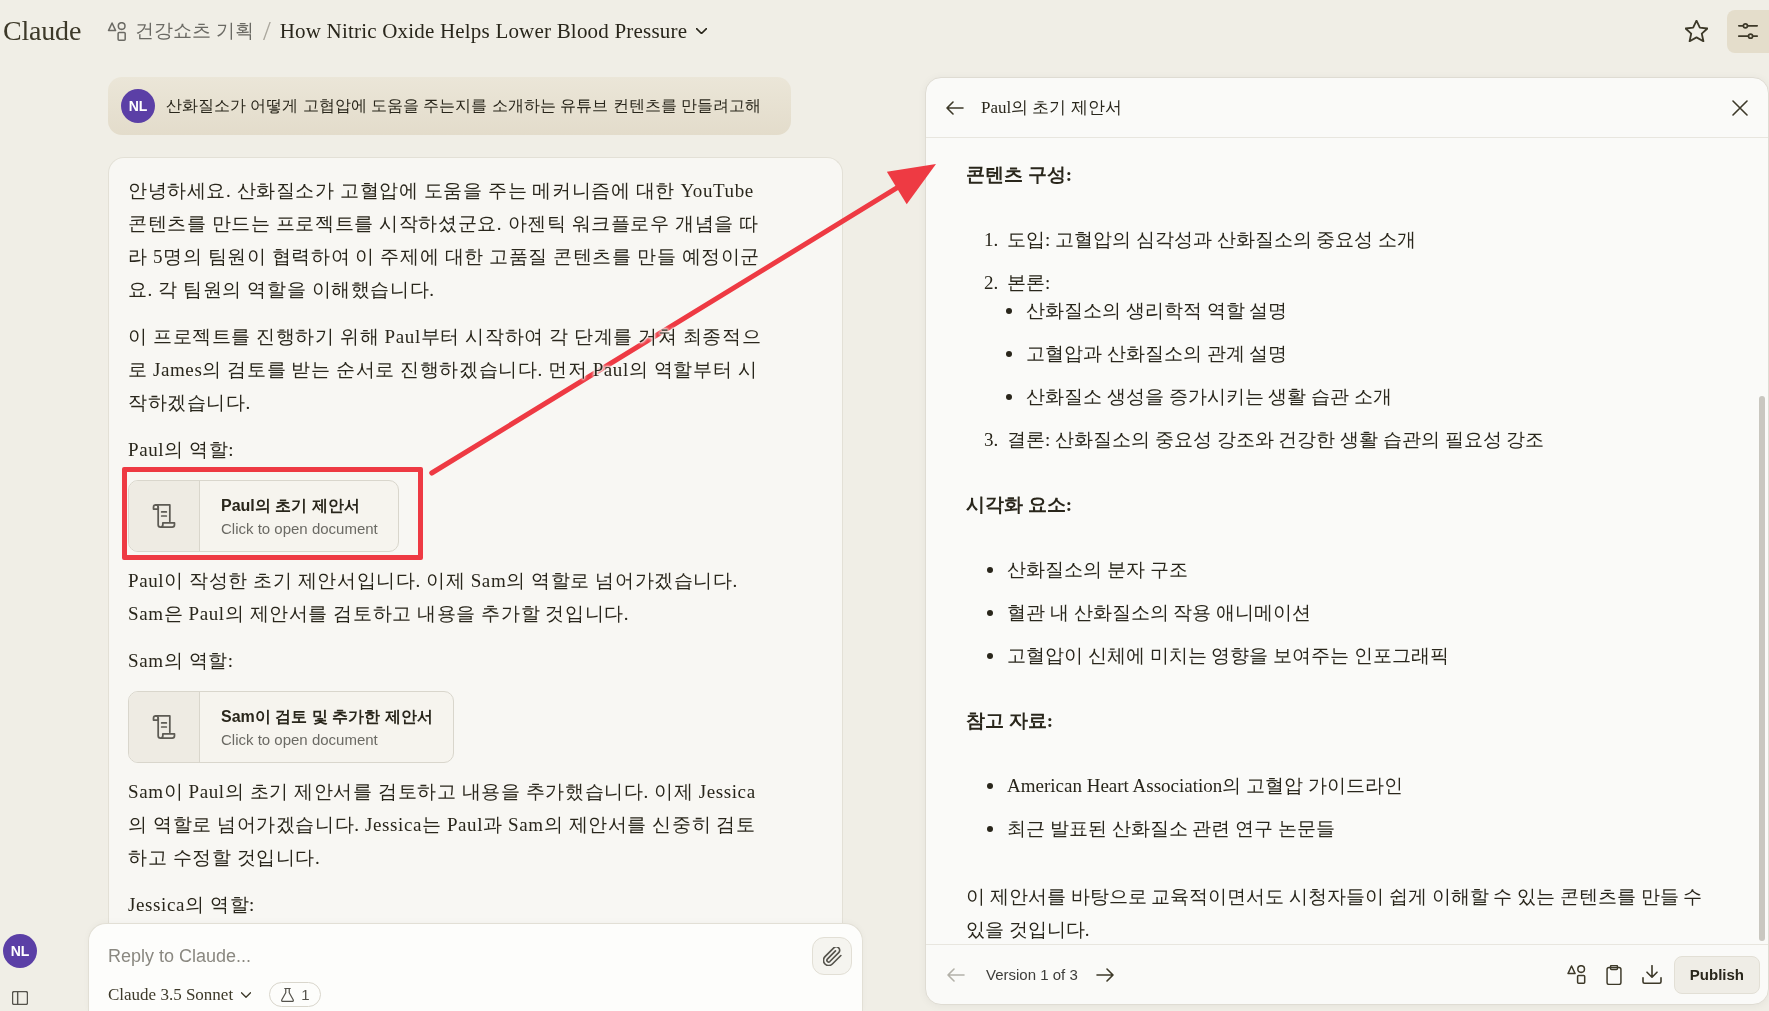 This screenshot has width=1769, height=1011. What do you see at coordinates (1032, 974) in the screenshot?
I see `version-label: Version 1 of 3` at bounding box center [1032, 974].